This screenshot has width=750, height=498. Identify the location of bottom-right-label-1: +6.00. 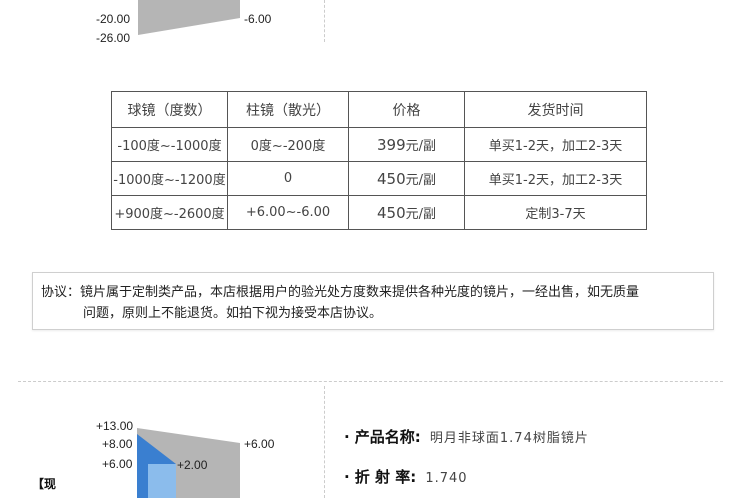
(259, 444).